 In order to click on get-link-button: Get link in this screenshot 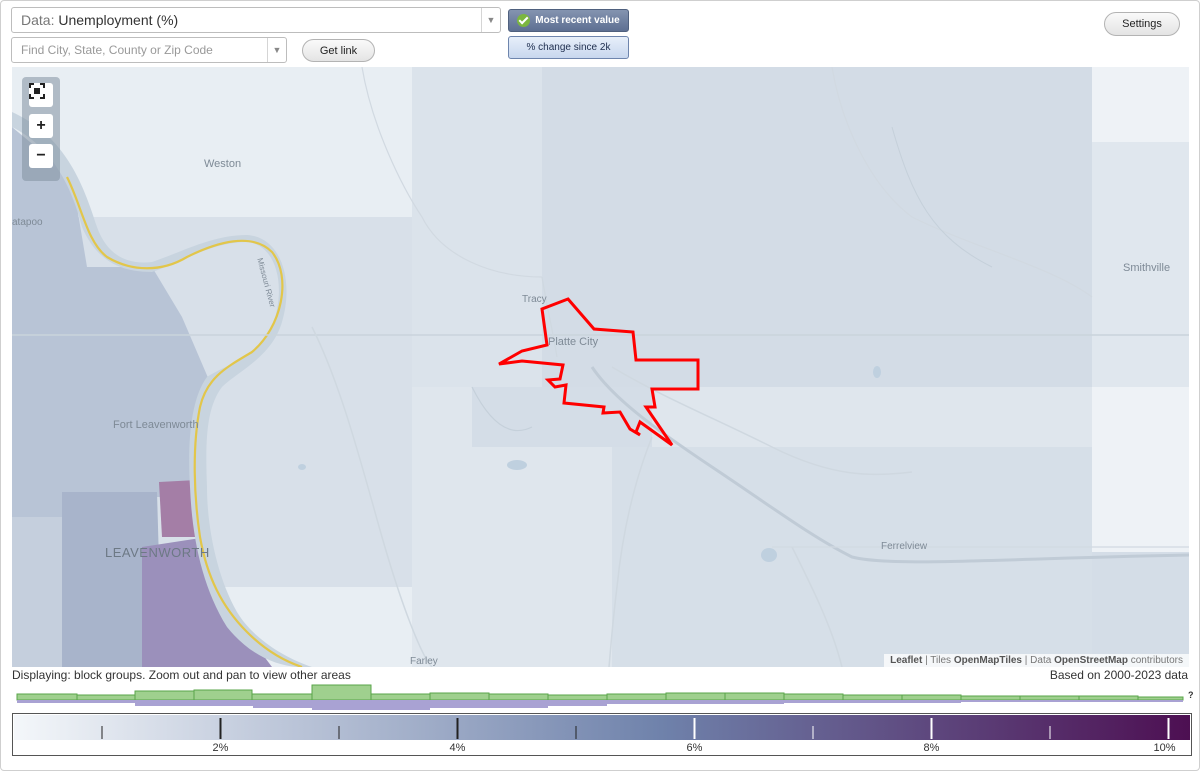, I will do `click(338, 50)`.